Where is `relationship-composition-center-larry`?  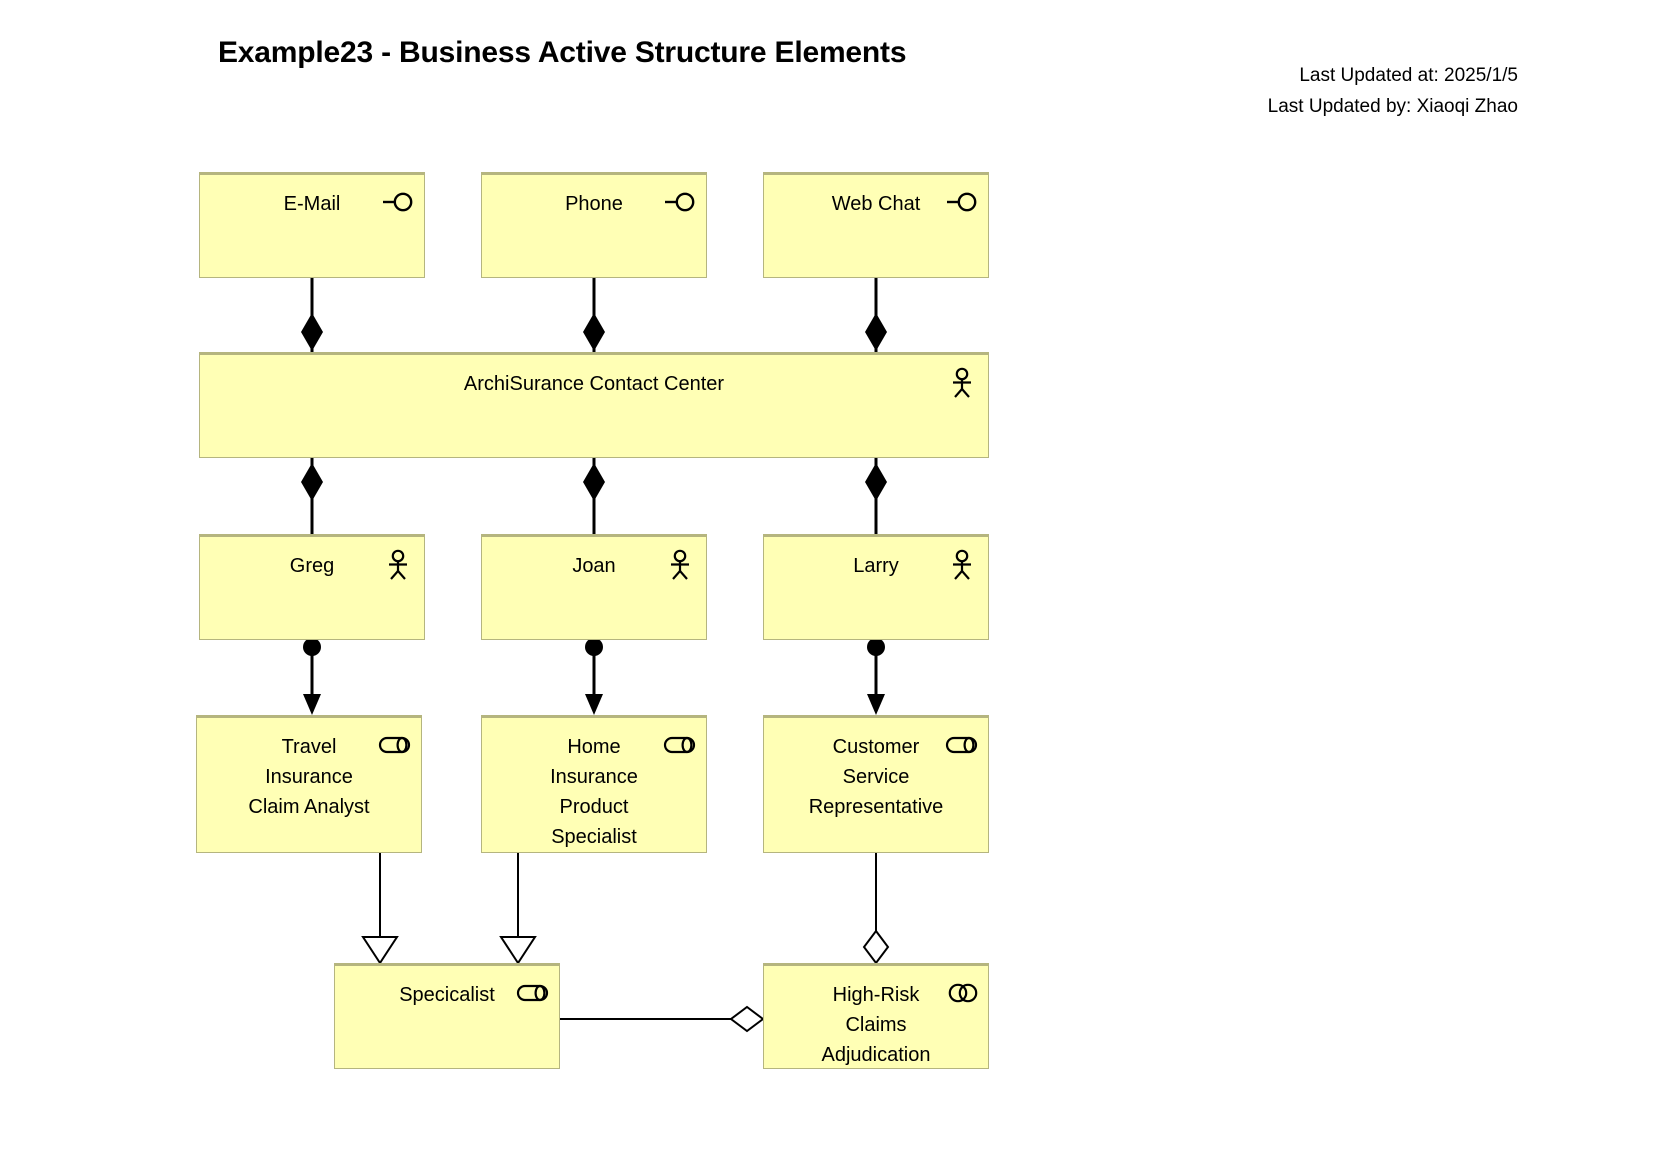 relationship-composition-center-larry is located at coordinates (876, 496).